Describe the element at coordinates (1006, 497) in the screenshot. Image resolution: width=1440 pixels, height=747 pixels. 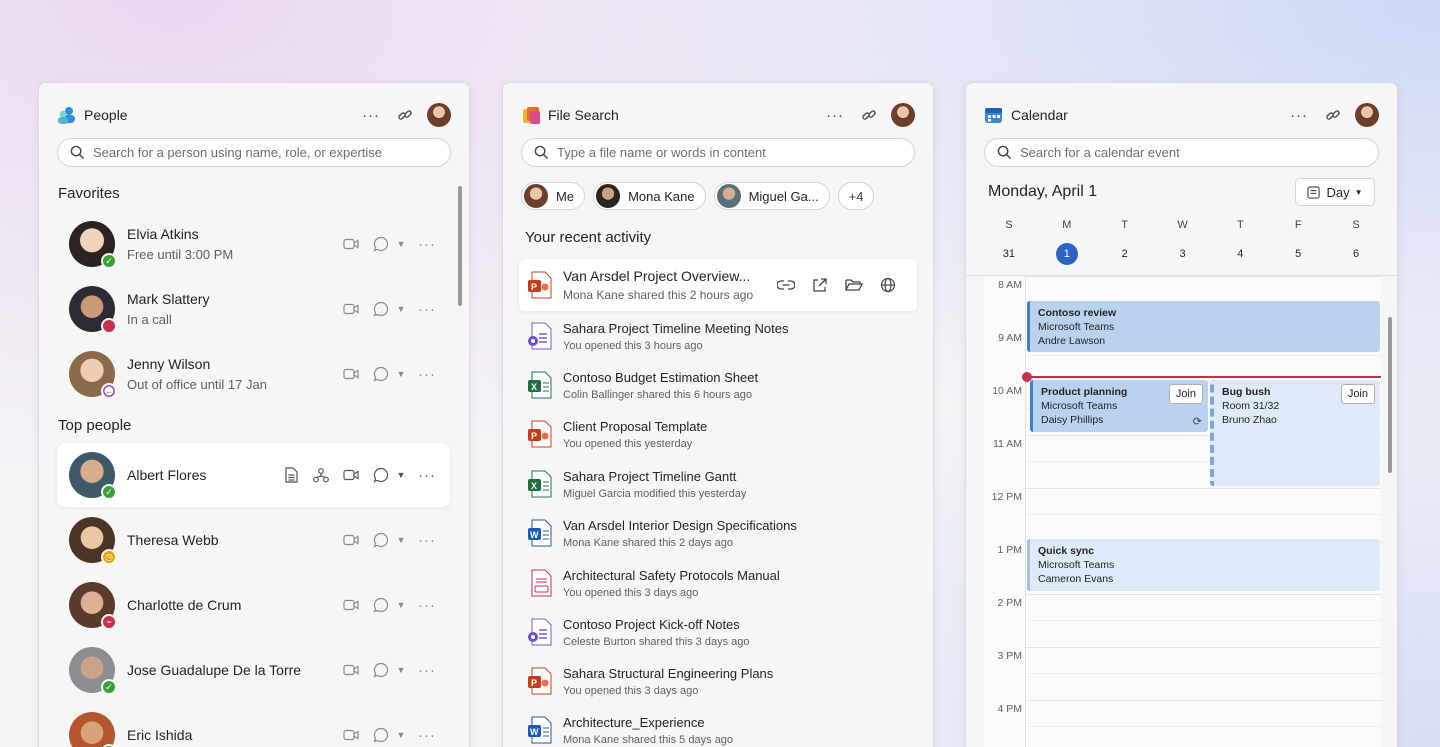
I see `hour-label: 12 PM` at that location.